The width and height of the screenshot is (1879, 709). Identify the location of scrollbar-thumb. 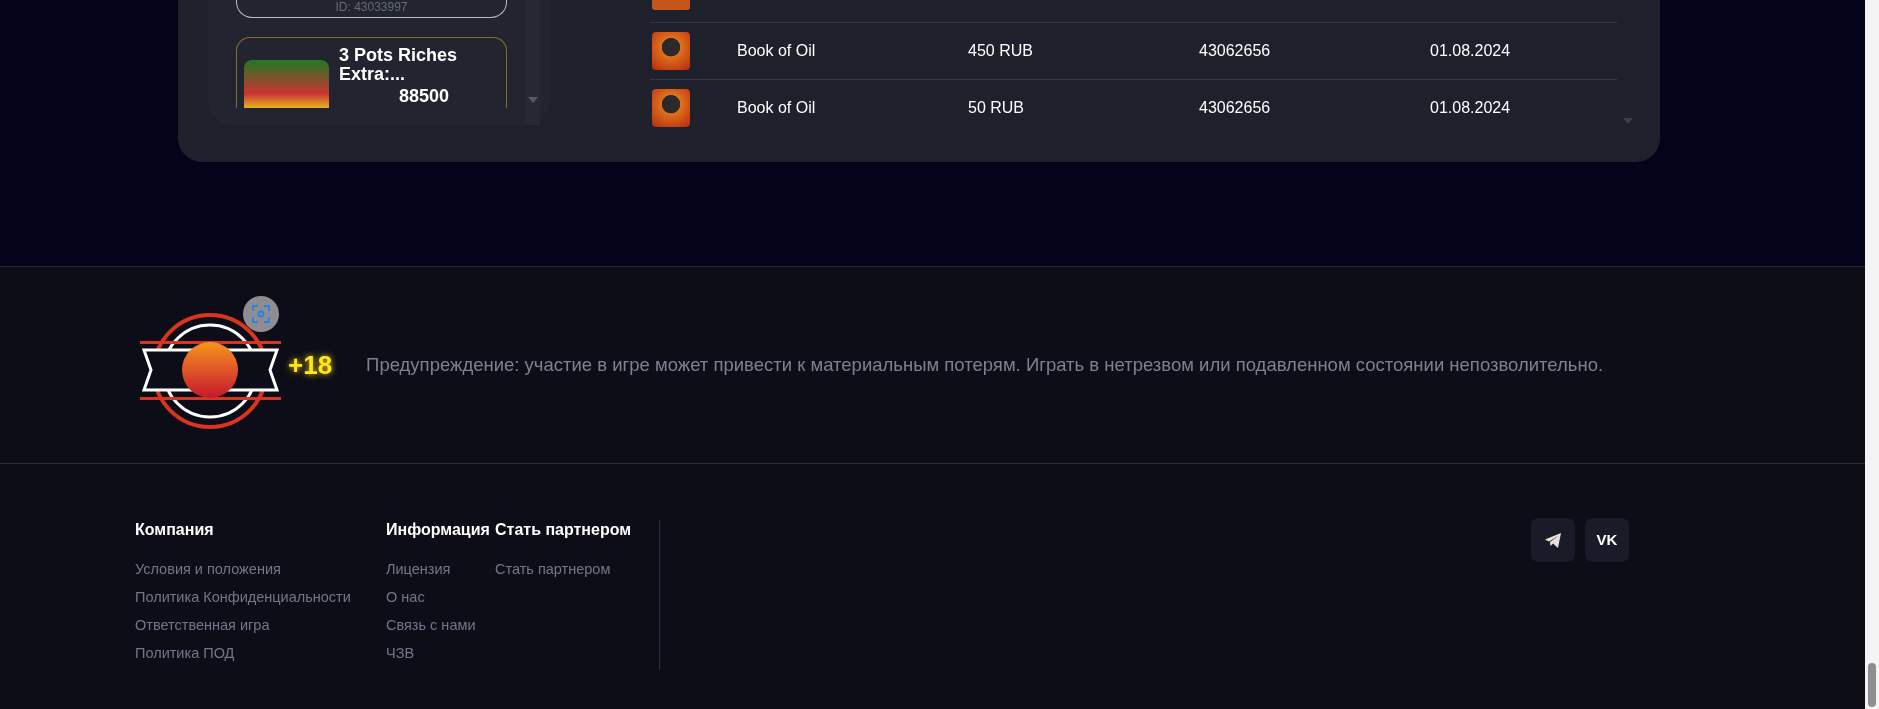
(1872, 685).